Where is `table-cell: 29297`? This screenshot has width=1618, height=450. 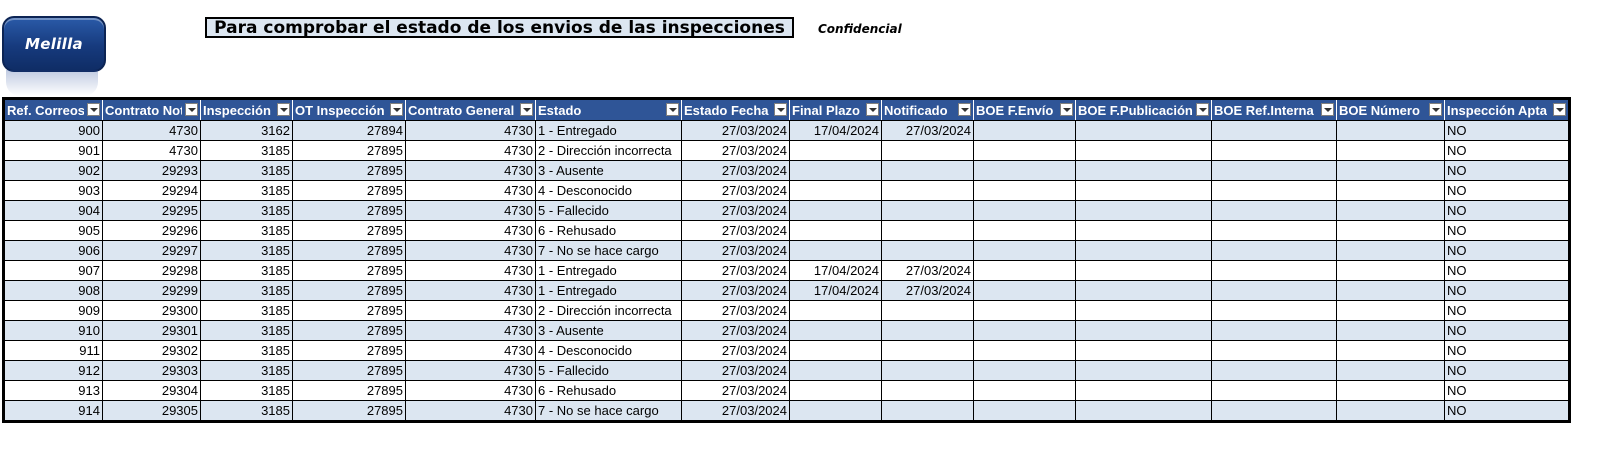 table-cell: 29297 is located at coordinates (151, 250).